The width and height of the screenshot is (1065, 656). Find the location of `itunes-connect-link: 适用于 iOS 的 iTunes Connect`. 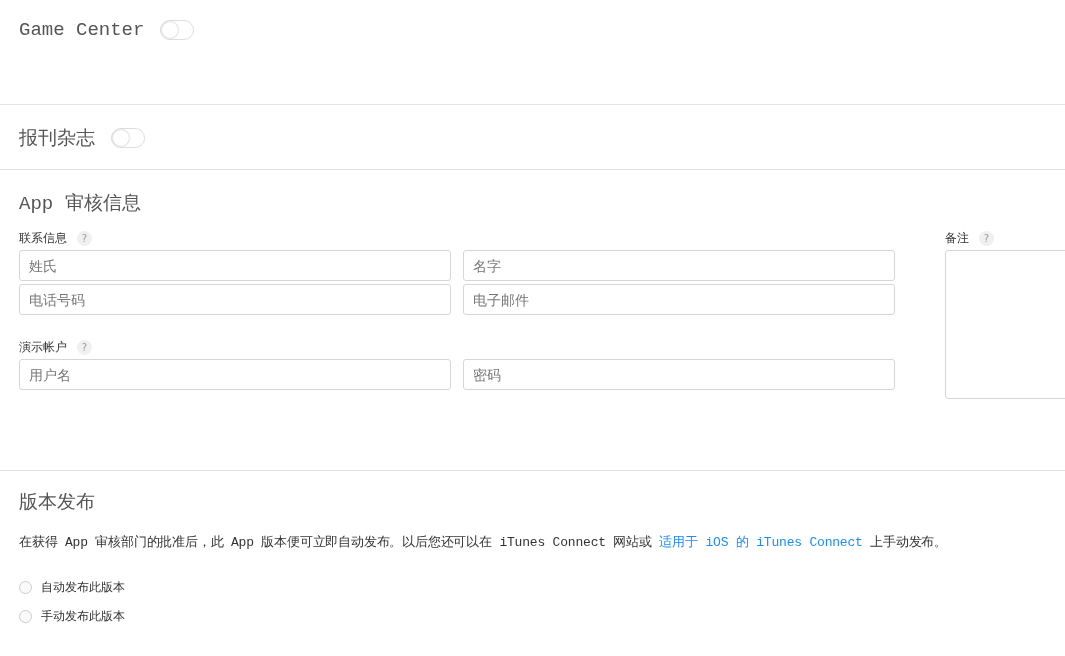

itunes-connect-link: 适用于 iOS 的 iTunes Connect is located at coordinates (761, 542).